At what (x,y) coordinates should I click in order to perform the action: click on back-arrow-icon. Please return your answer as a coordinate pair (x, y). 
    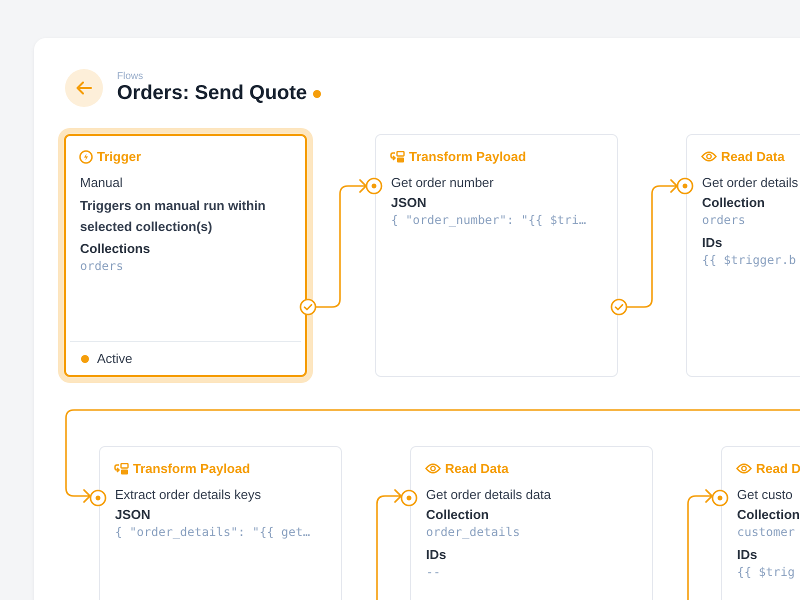
    Looking at the image, I should click on (84, 88).